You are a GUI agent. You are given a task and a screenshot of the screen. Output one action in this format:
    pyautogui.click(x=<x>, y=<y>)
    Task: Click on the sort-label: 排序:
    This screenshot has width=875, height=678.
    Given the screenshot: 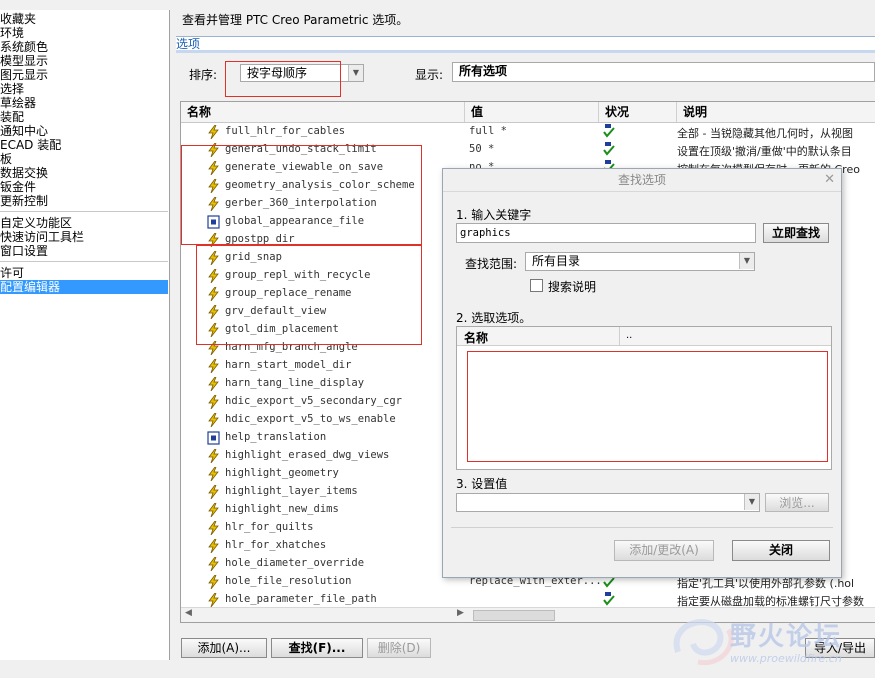 What is the action you would take?
    pyautogui.click(x=203, y=75)
    